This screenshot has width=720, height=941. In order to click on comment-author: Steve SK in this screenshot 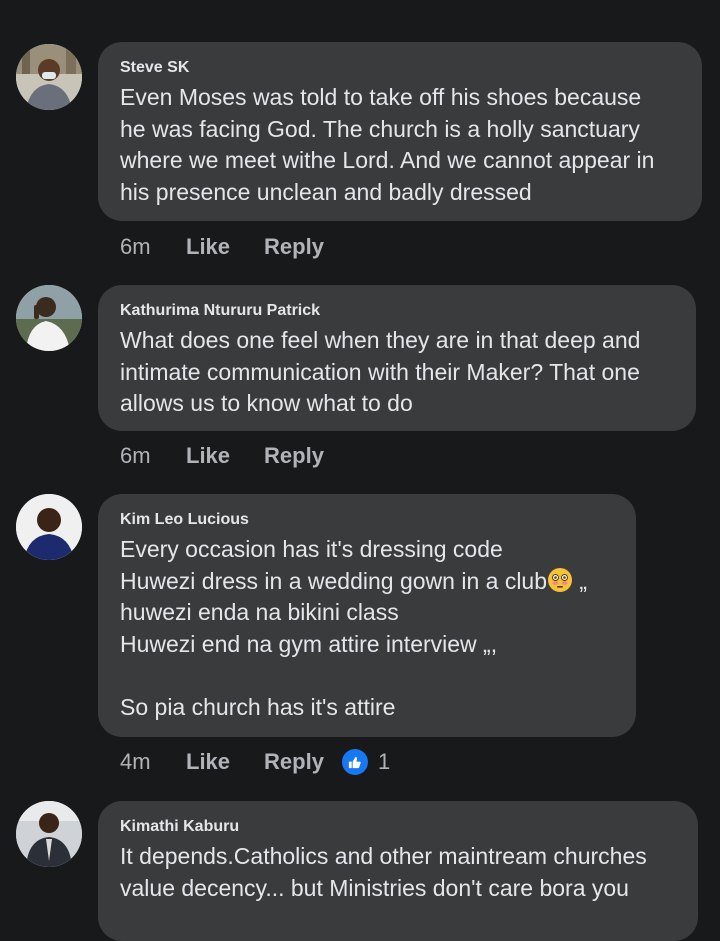, I will do `click(400, 68)`.